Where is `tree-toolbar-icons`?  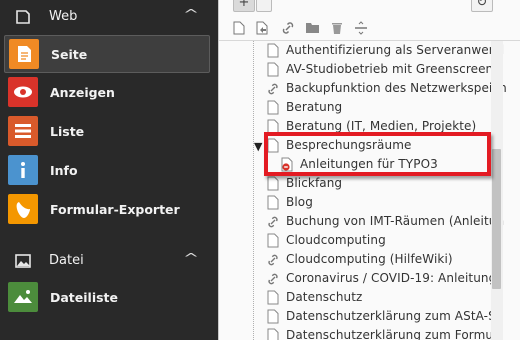 tree-toolbar-icons is located at coordinates (369, 29).